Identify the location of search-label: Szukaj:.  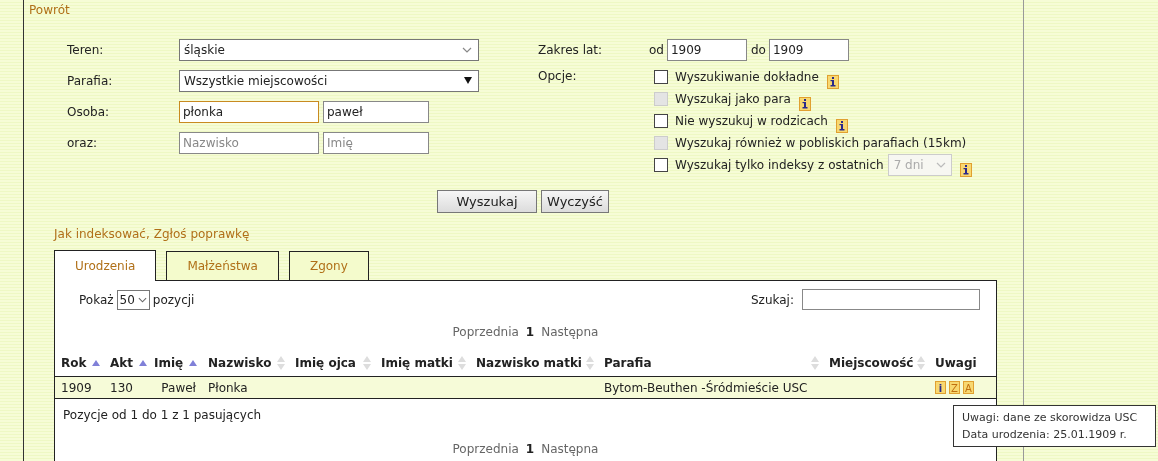
(772, 299).